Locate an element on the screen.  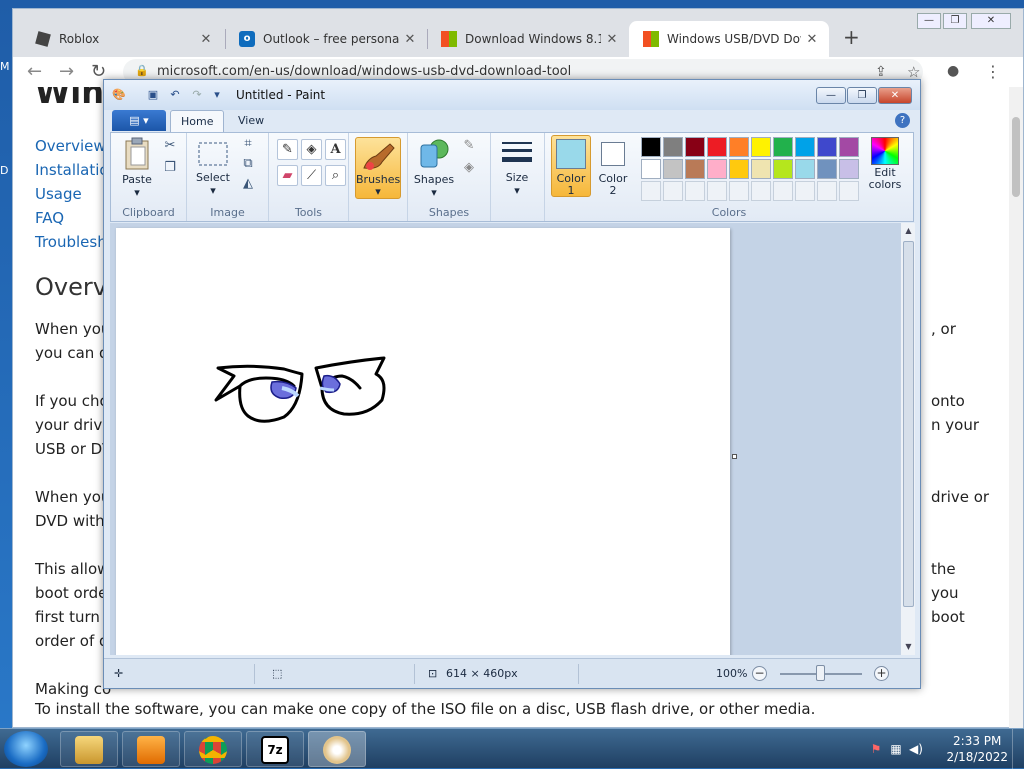
clock: 2:33 PM 2/18/2022 is located at coordinates (977, 749).